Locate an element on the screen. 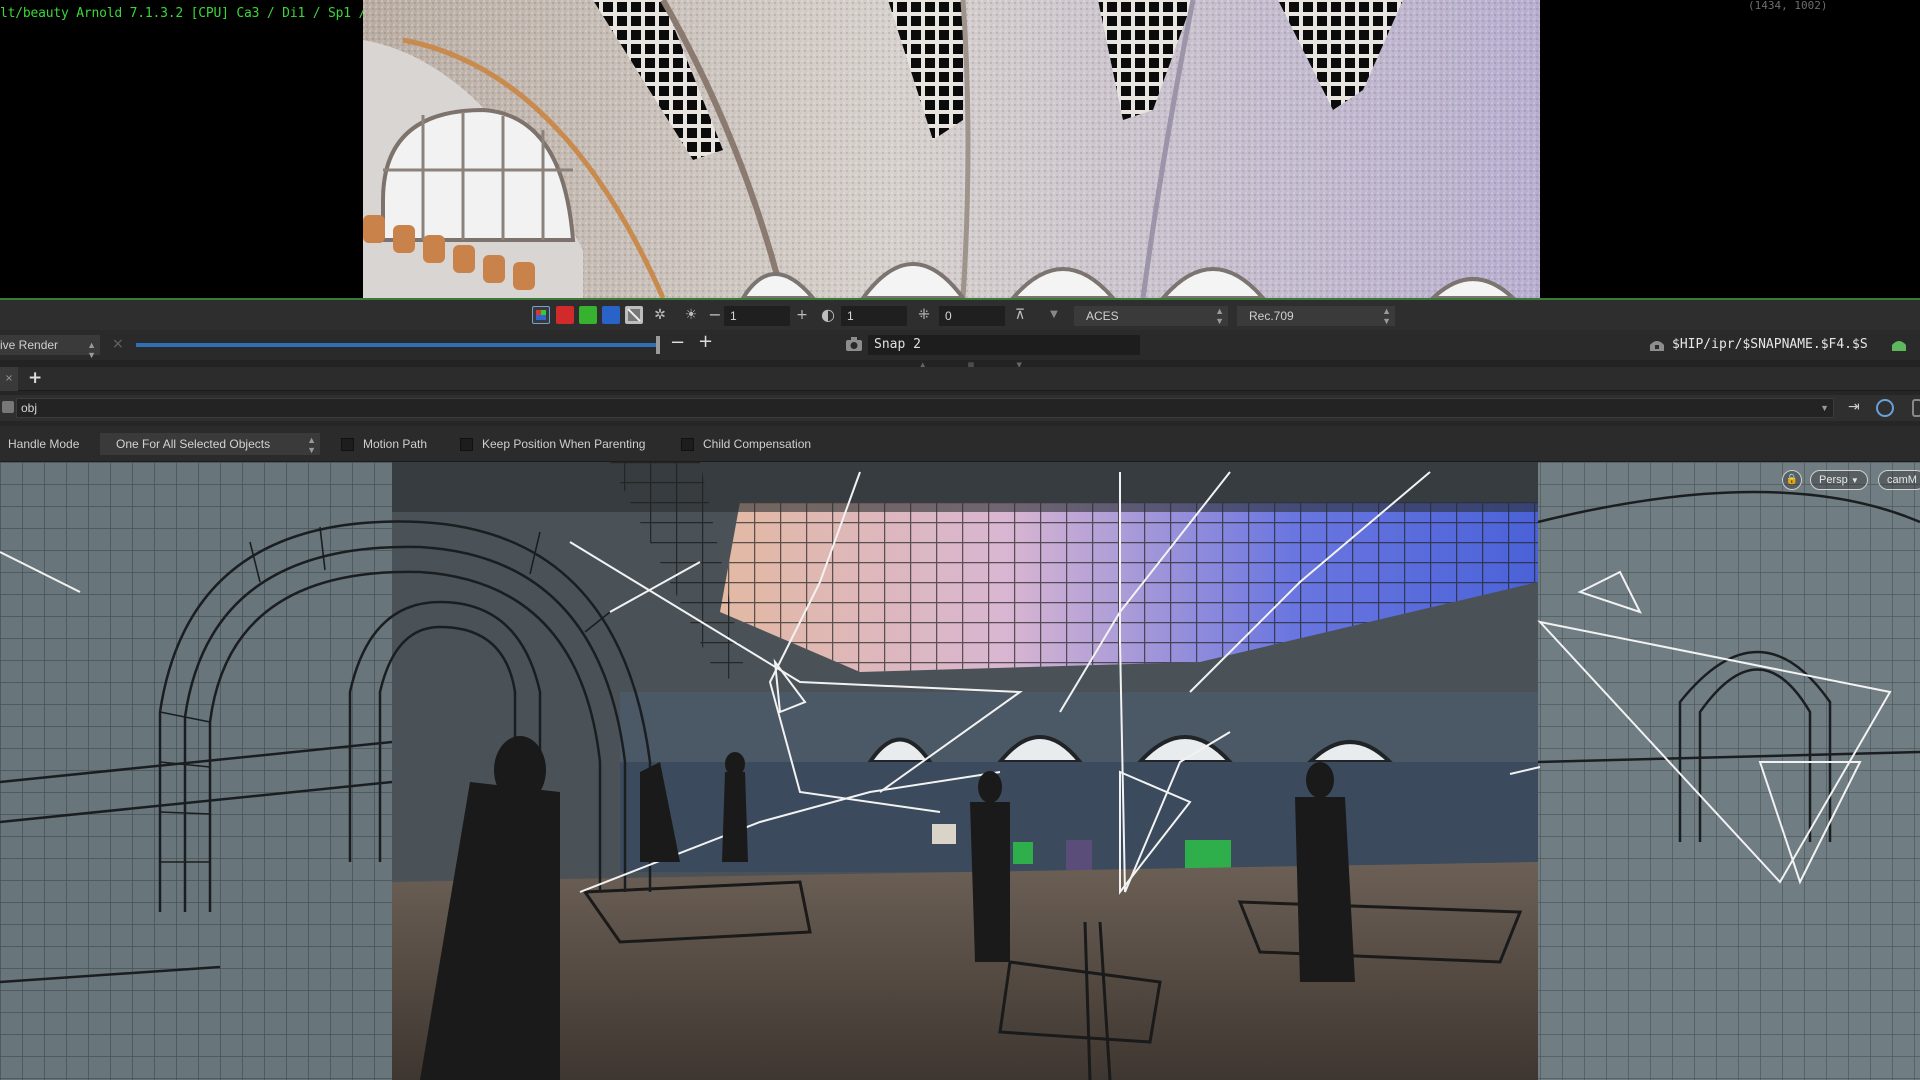 This screenshot has height=1080, width=1920. view-transform-label: Rec.709 is located at coordinates (1271, 316).